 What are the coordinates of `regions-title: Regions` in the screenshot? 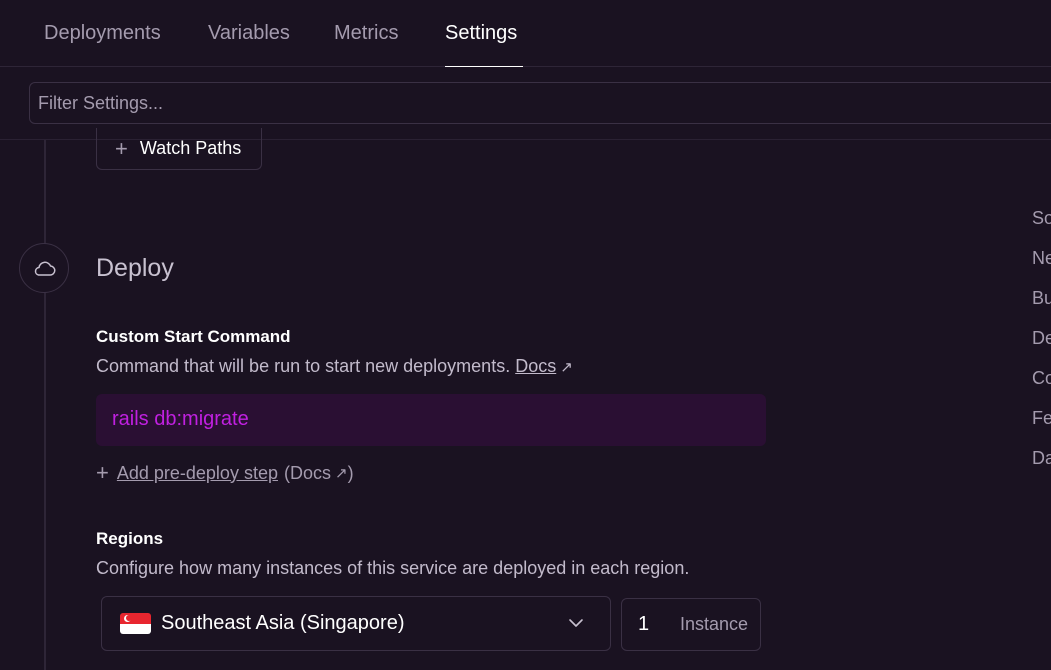 It's located at (130, 538).